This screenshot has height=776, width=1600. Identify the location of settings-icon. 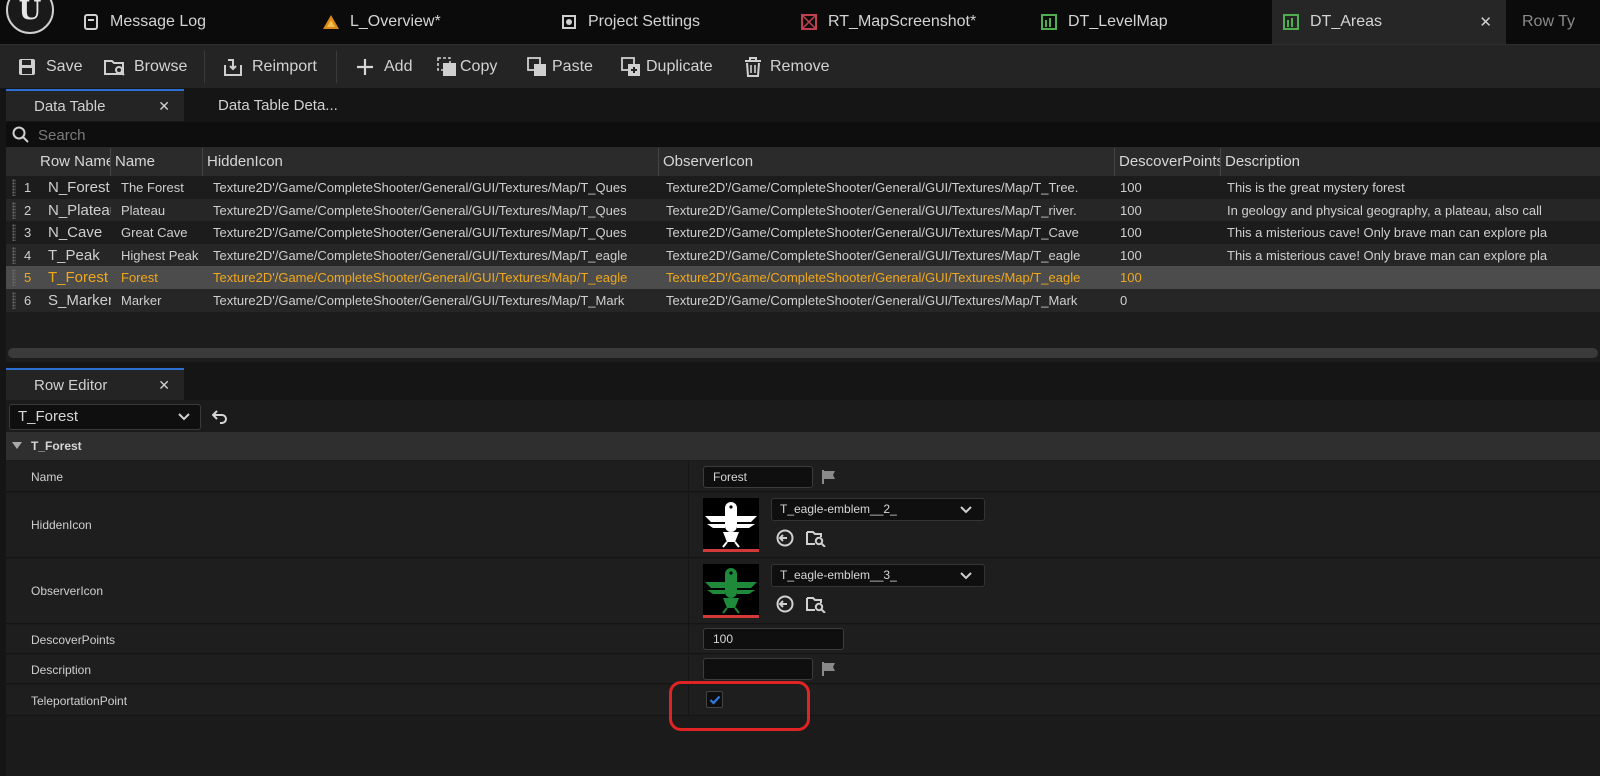
(569, 22).